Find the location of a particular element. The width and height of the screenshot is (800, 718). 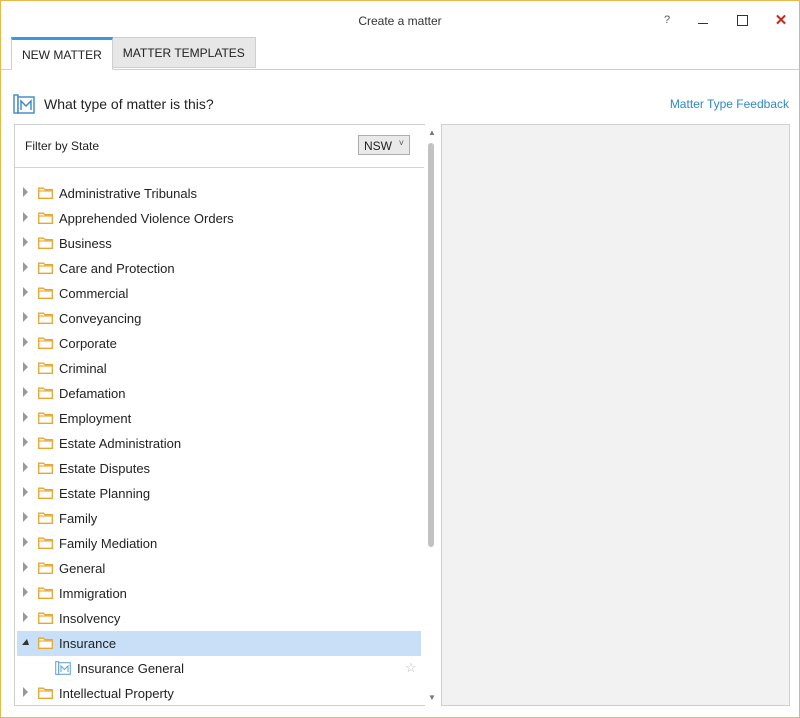

matter-icon is located at coordinates (63, 668).